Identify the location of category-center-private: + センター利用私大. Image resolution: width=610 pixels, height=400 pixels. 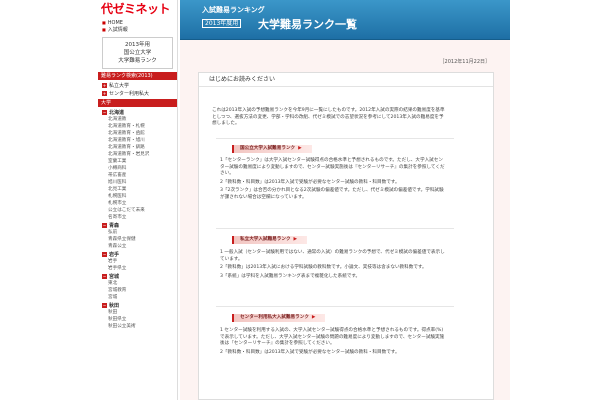
(137, 93).